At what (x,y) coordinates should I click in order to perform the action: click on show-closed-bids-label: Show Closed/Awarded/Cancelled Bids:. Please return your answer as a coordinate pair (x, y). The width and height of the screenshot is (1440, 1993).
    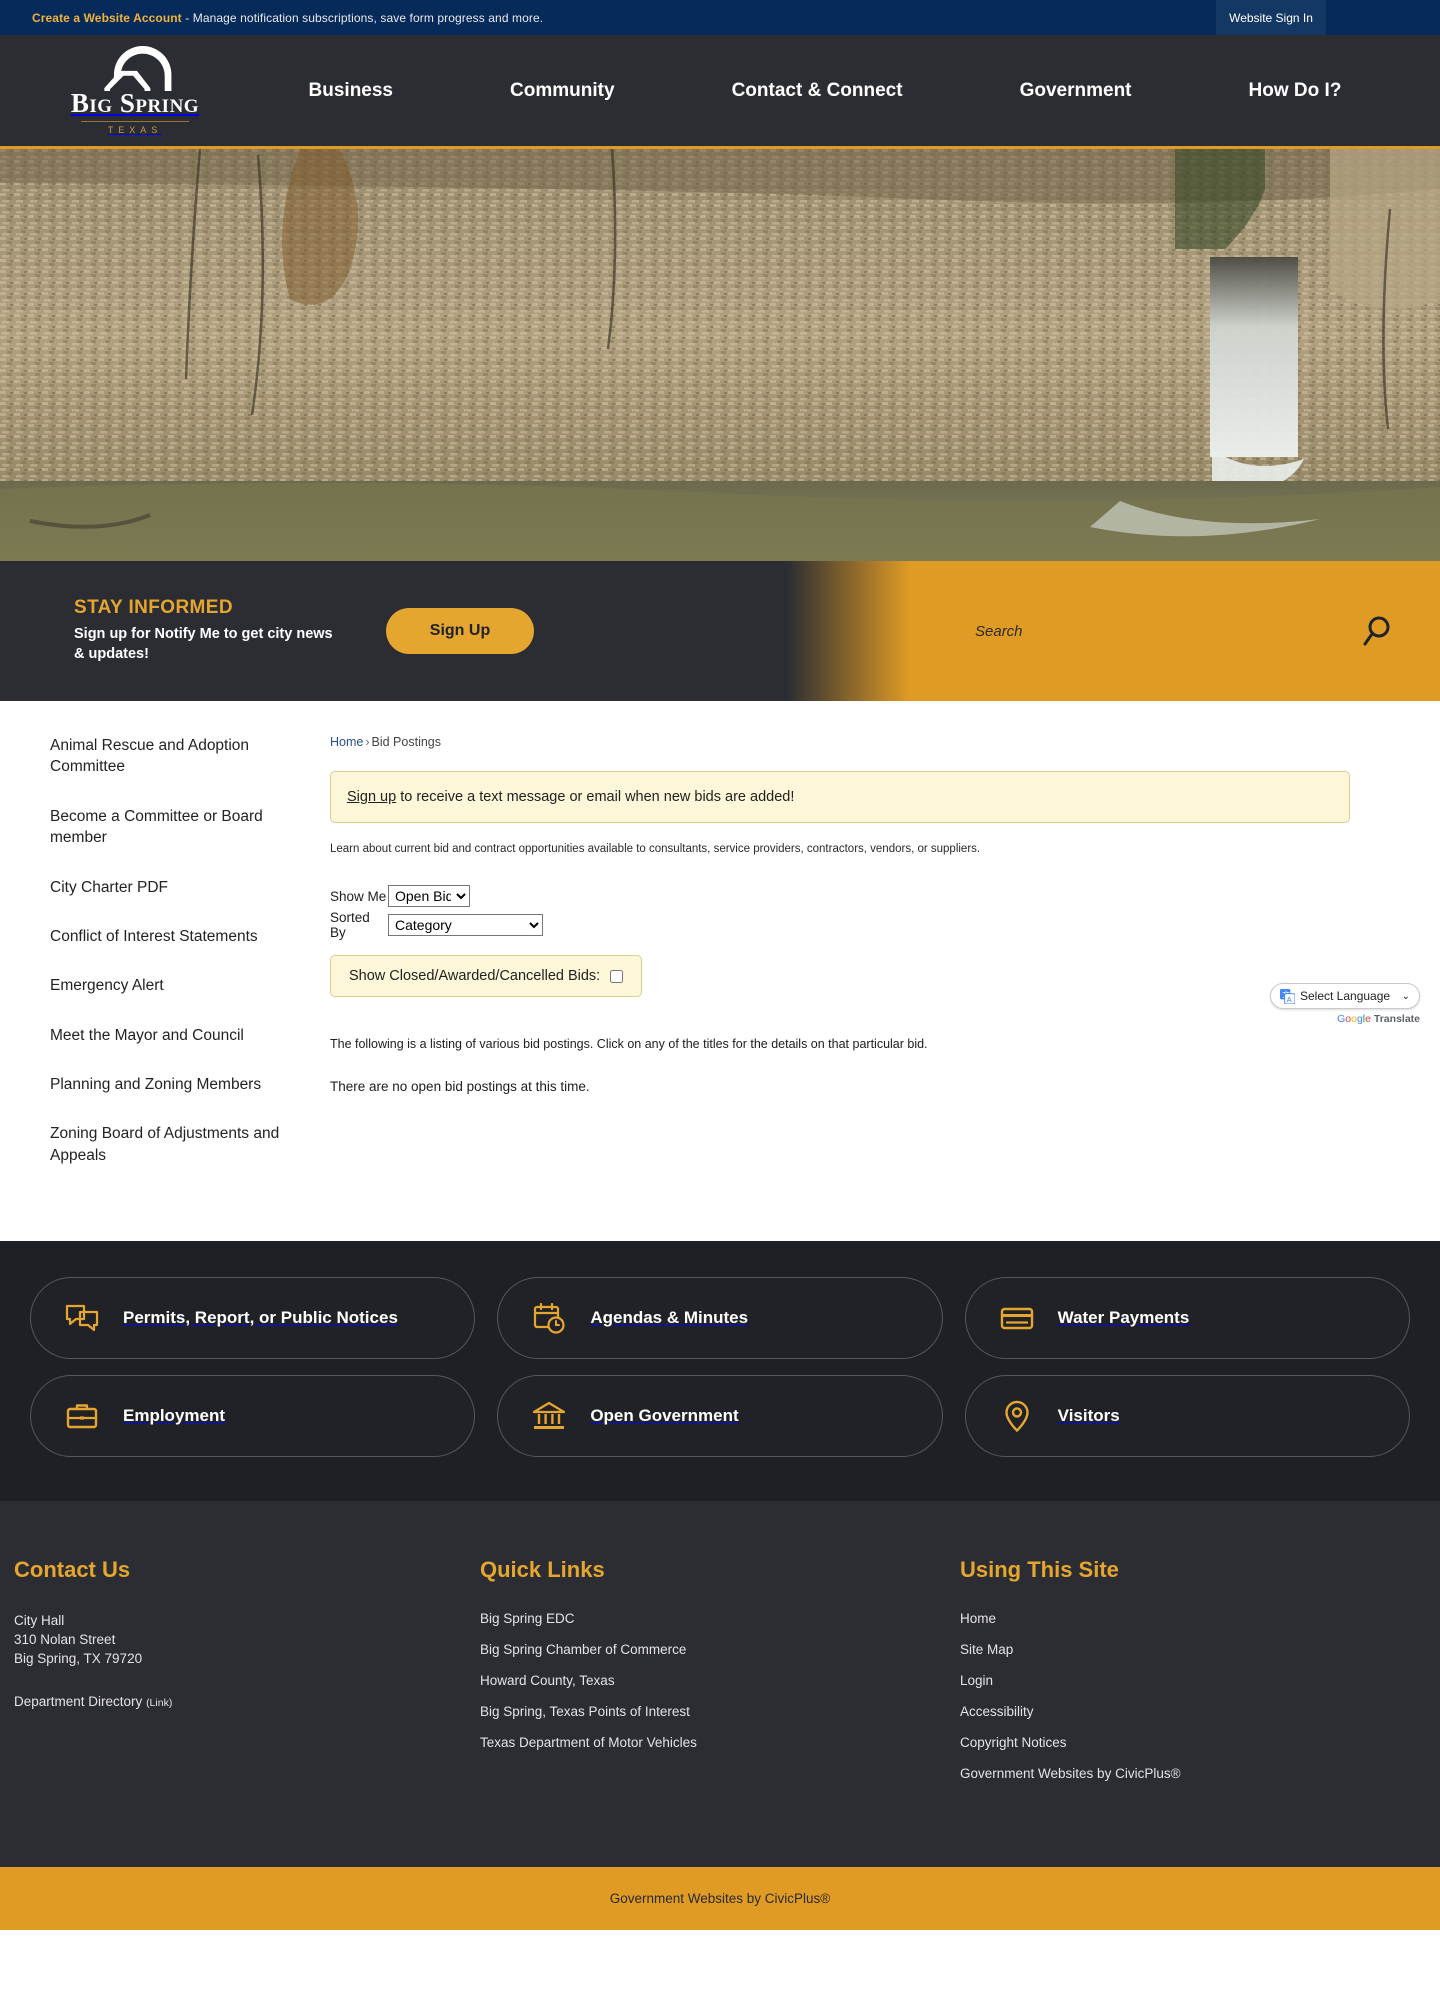
    Looking at the image, I should click on (475, 976).